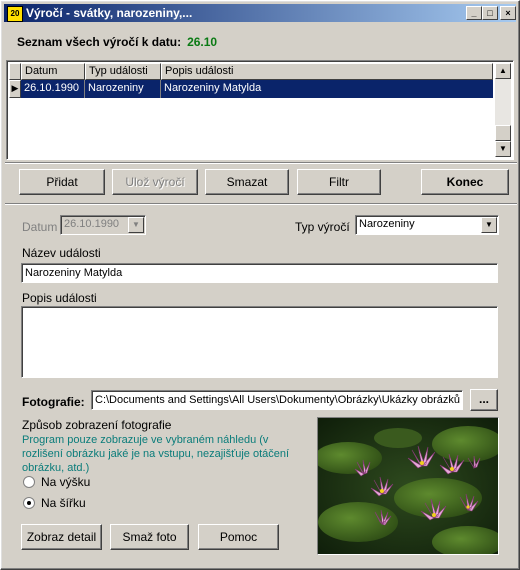 The image size is (520, 570). What do you see at coordinates (40, 227) in the screenshot?
I see `date-label: Datum` at bounding box center [40, 227].